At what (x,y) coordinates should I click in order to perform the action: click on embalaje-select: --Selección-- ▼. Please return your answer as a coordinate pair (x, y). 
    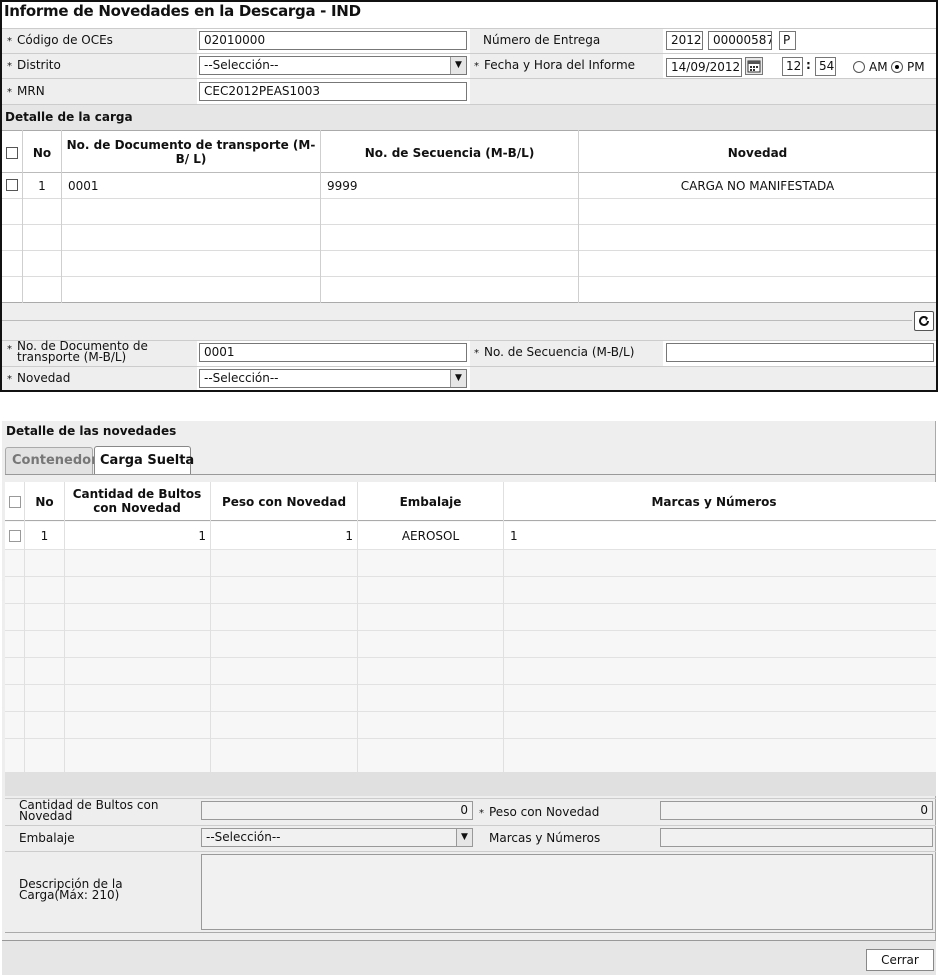
    Looking at the image, I should click on (337, 837).